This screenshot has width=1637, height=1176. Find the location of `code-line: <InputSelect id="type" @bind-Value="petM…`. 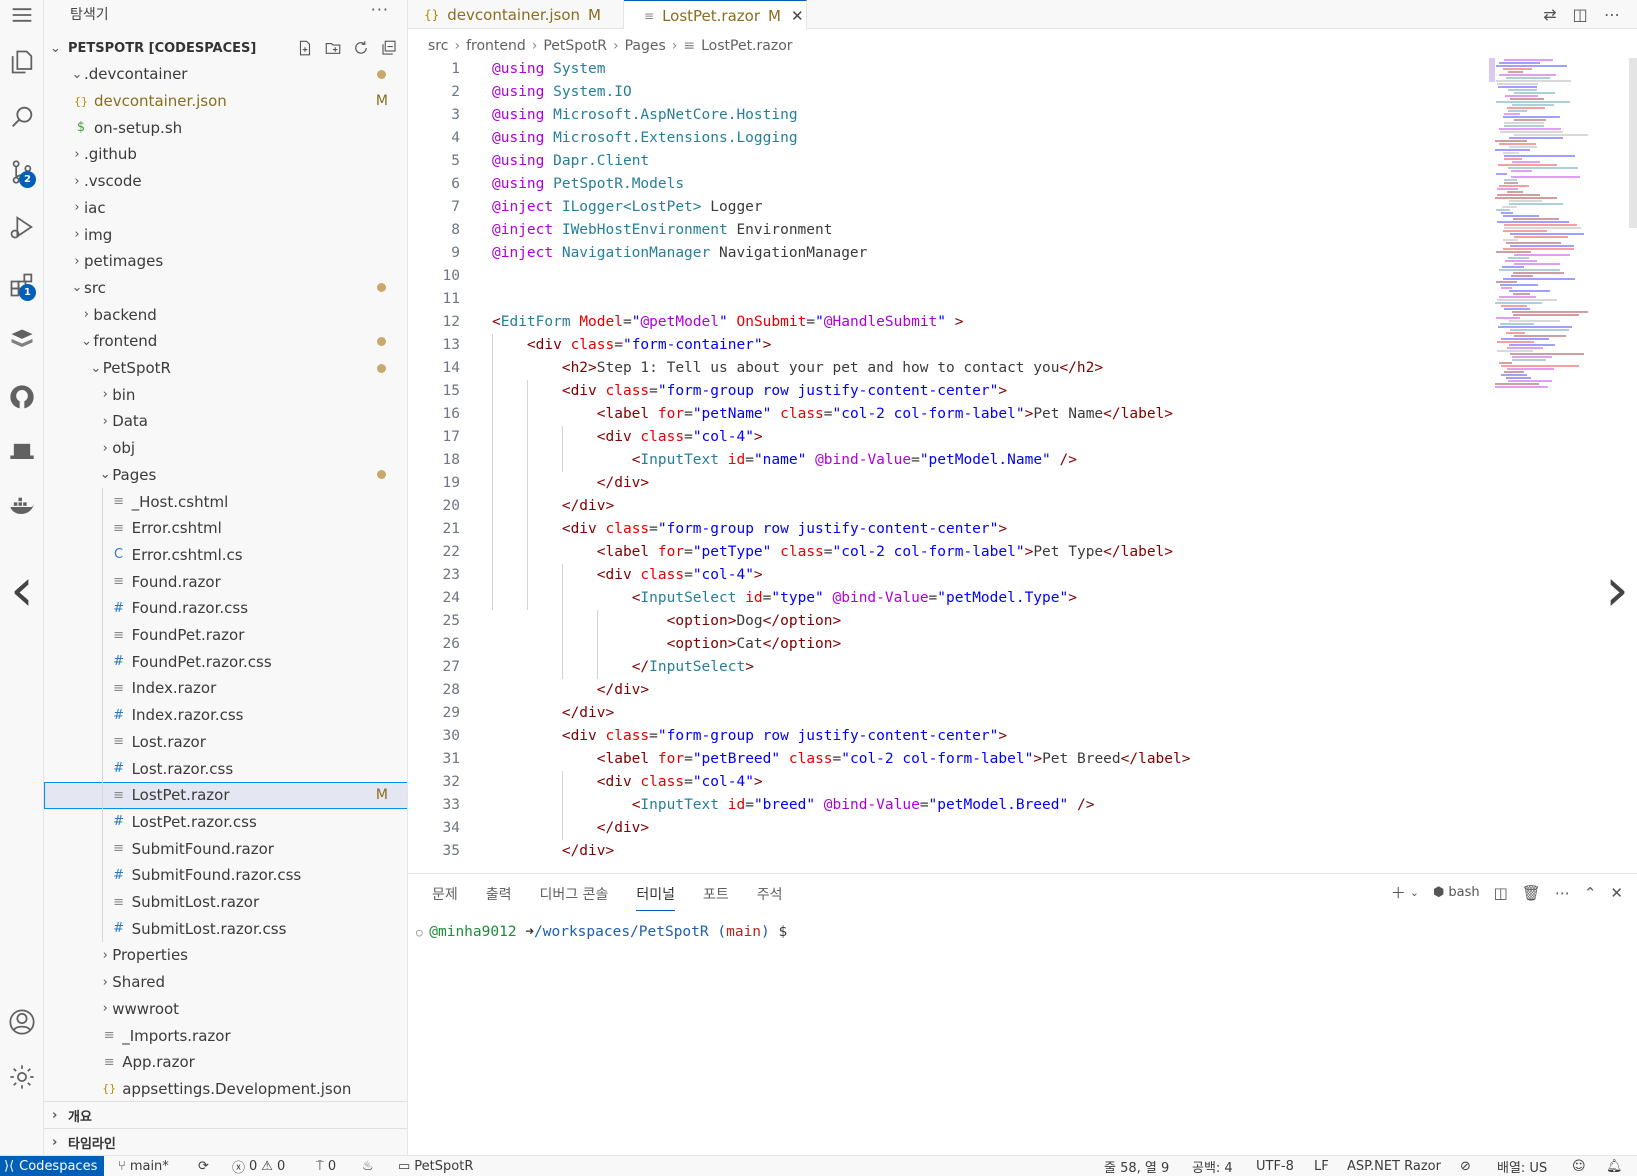

code-line: <InputSelect id="type" @bind-Value="petM… is located at coordinates (784, 598).